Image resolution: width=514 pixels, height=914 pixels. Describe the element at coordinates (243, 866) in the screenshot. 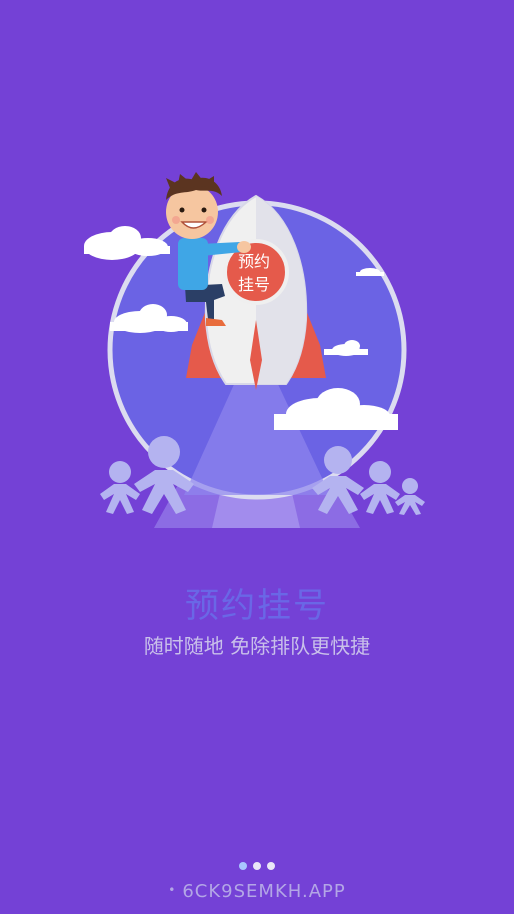

I see `page-dot-active` at that location.